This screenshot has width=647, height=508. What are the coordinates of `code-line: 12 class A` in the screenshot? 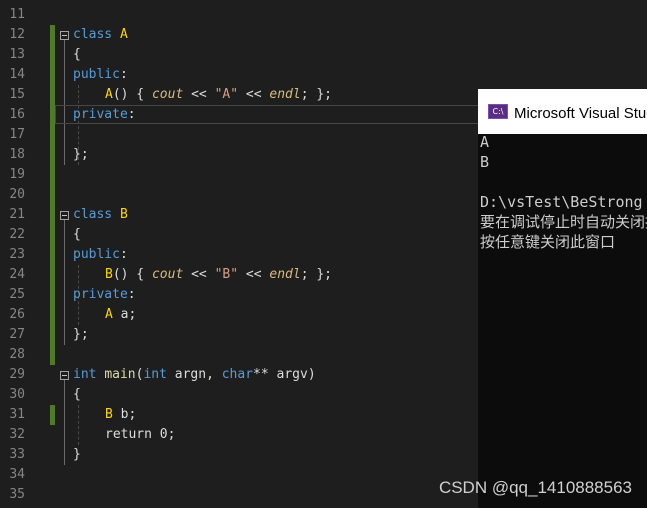 It's located at (240, 35).